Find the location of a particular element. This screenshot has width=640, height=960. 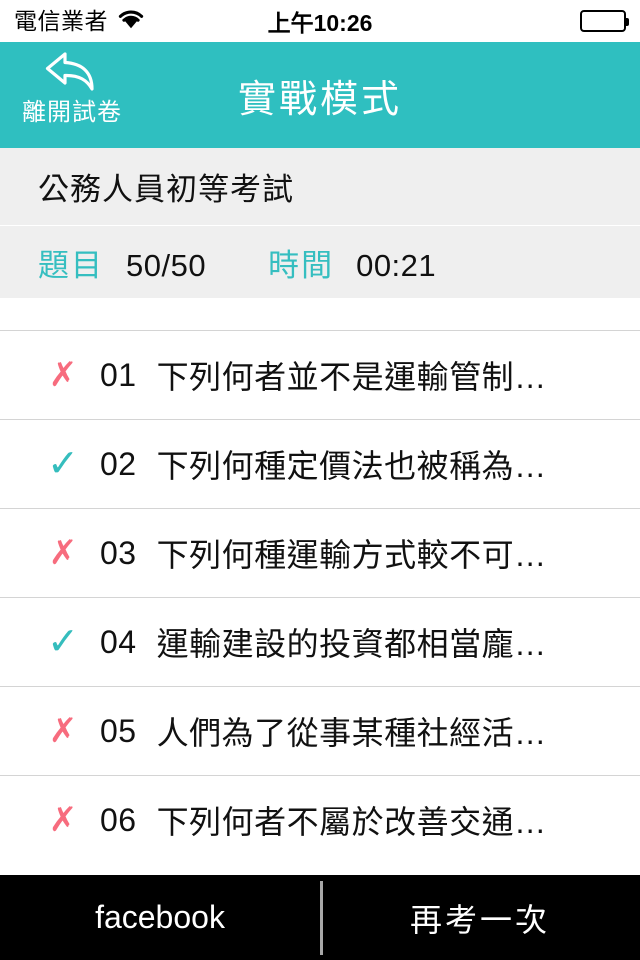

bottom-toolbar: facebook 再考一次 is located at coordinates (320, 917).